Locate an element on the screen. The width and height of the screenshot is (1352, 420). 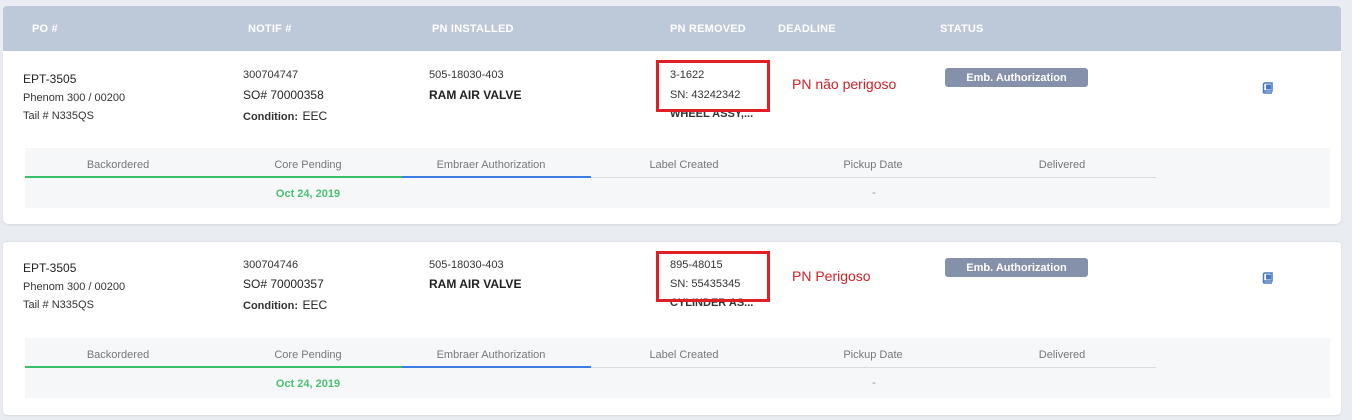
so-number: SO# 70000358 is located at coordinates (283, 95).